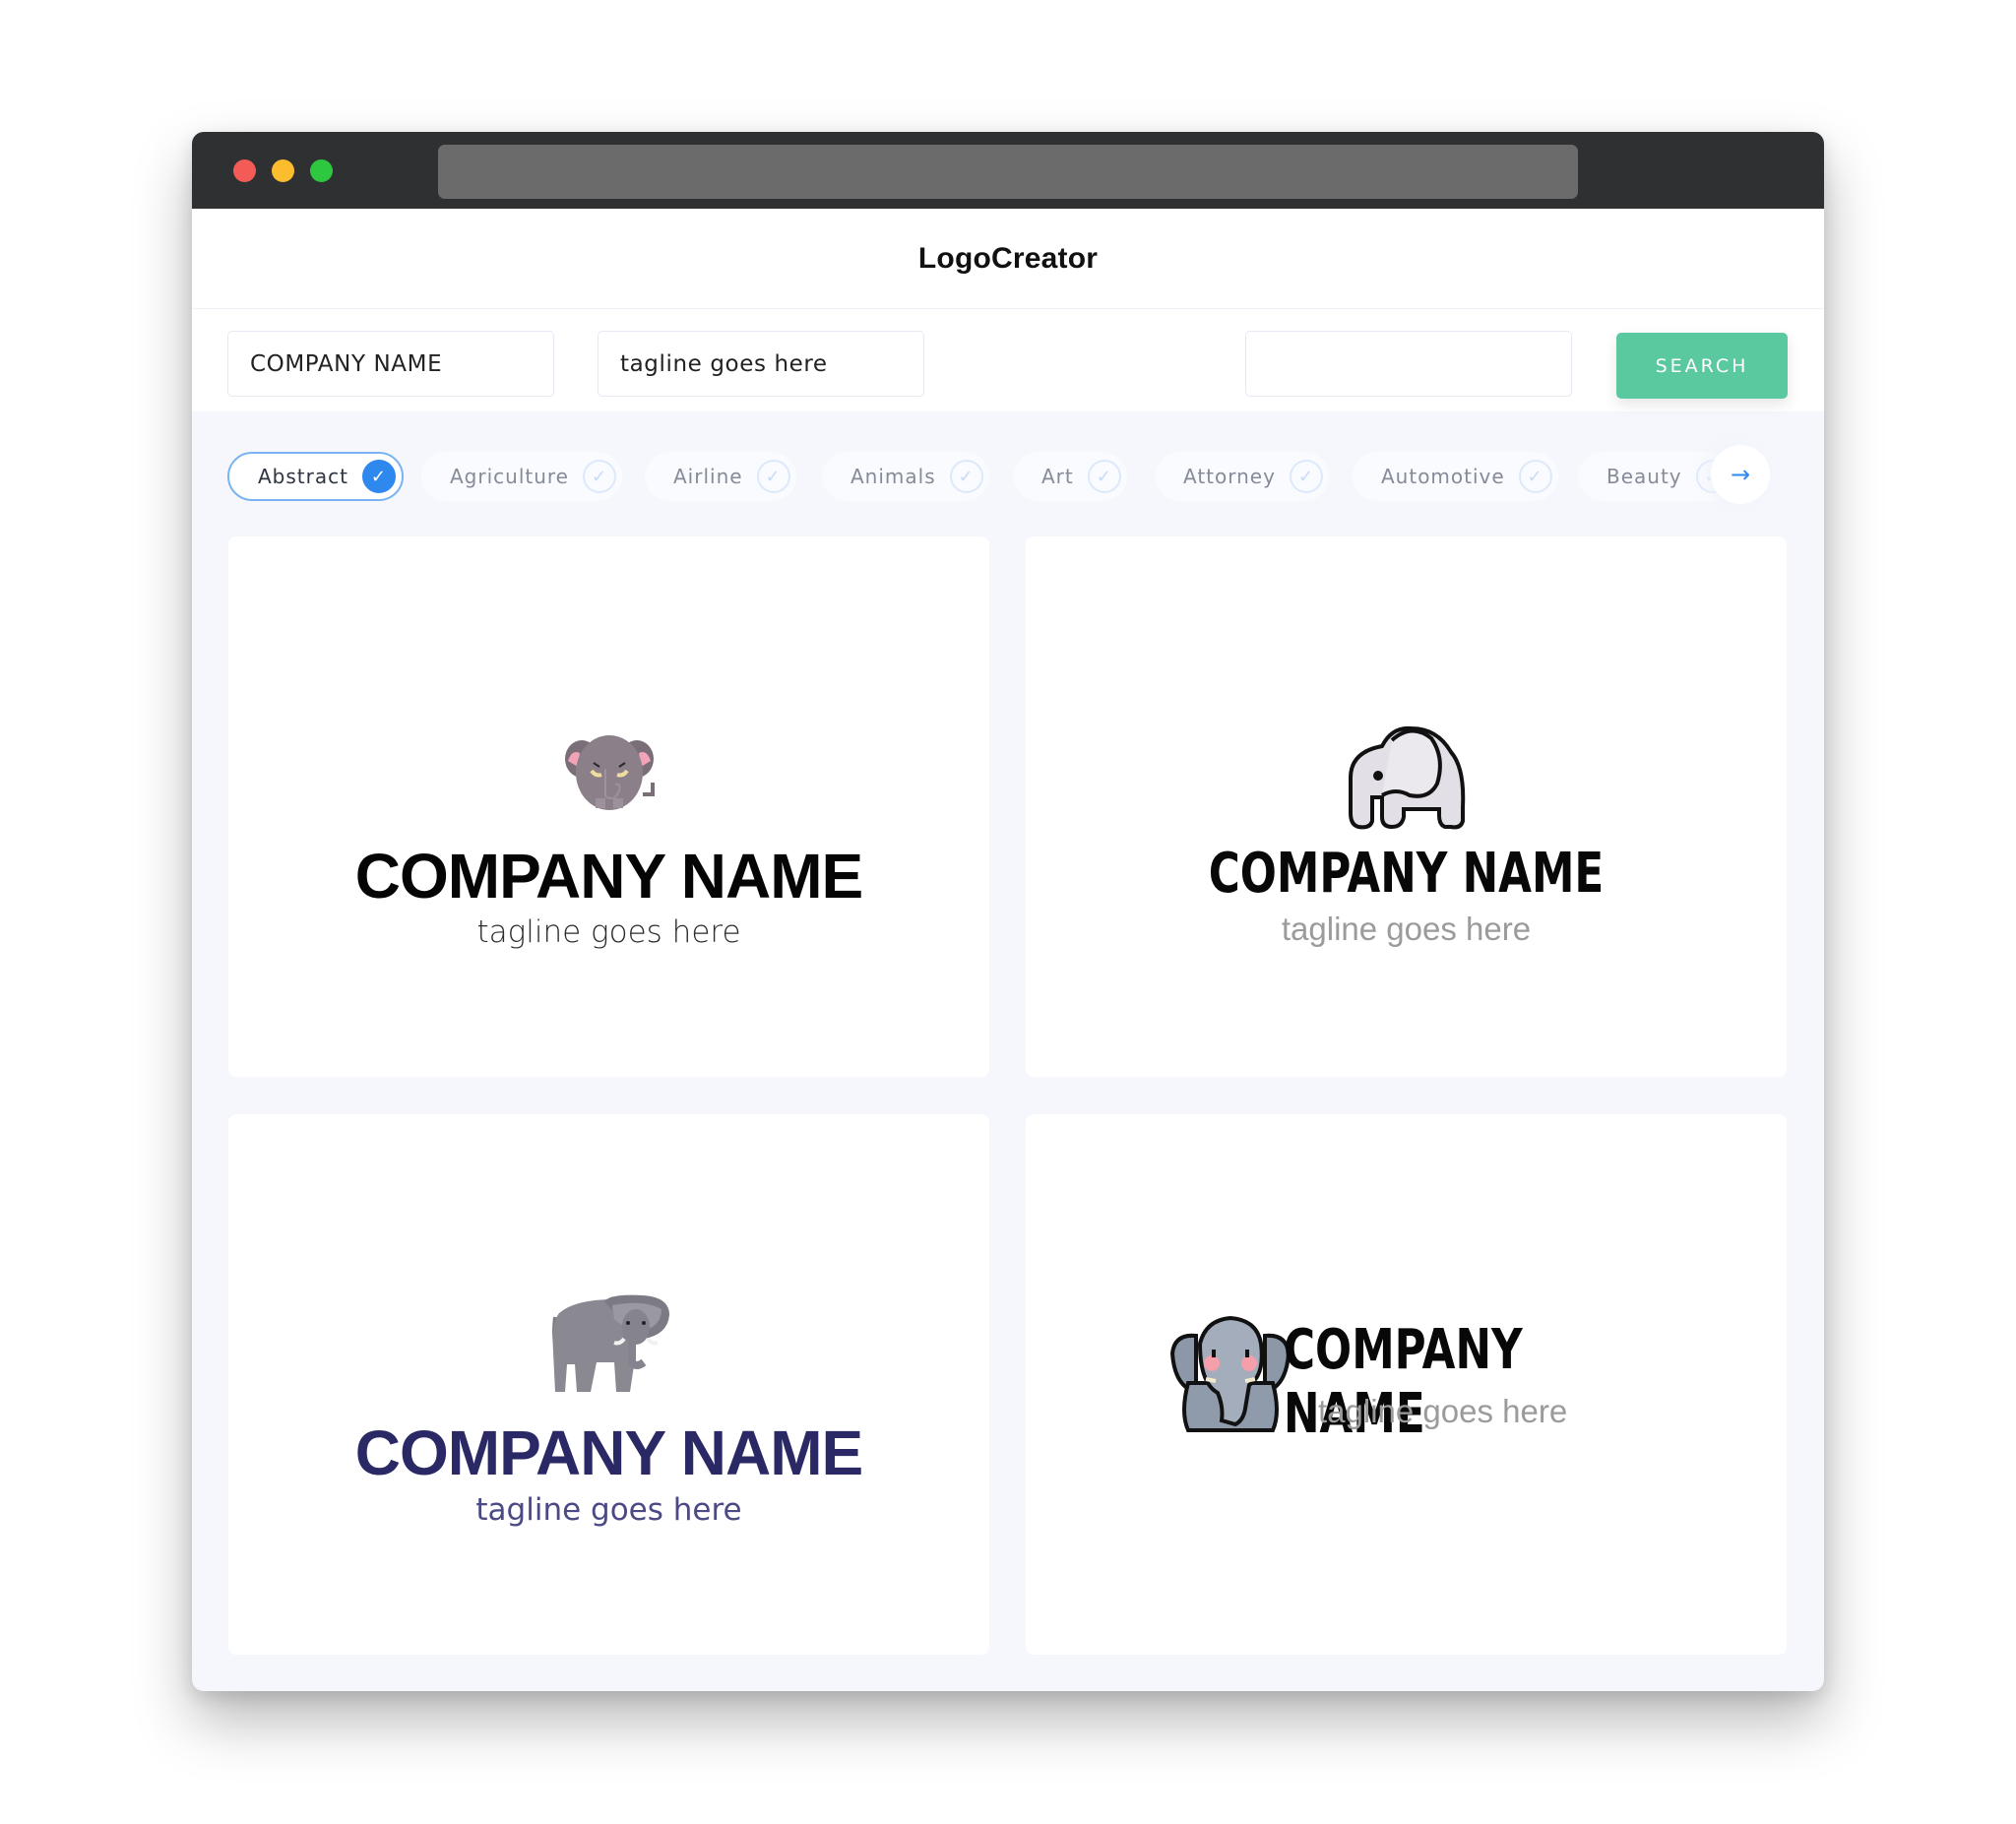 The width and height of the screenshot is (2016, 1824). Describe the element at coordinates (321, 170) in the screenshot. I see `maximize-window-button` at that location.